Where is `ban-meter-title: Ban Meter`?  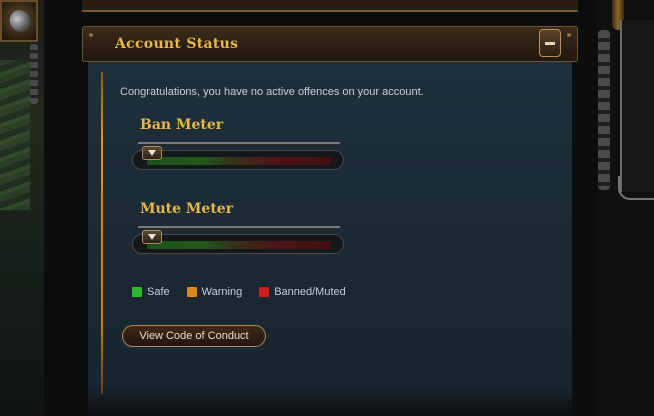
ban-meter-title: Ban Meter is located at coordinates (182, 125).